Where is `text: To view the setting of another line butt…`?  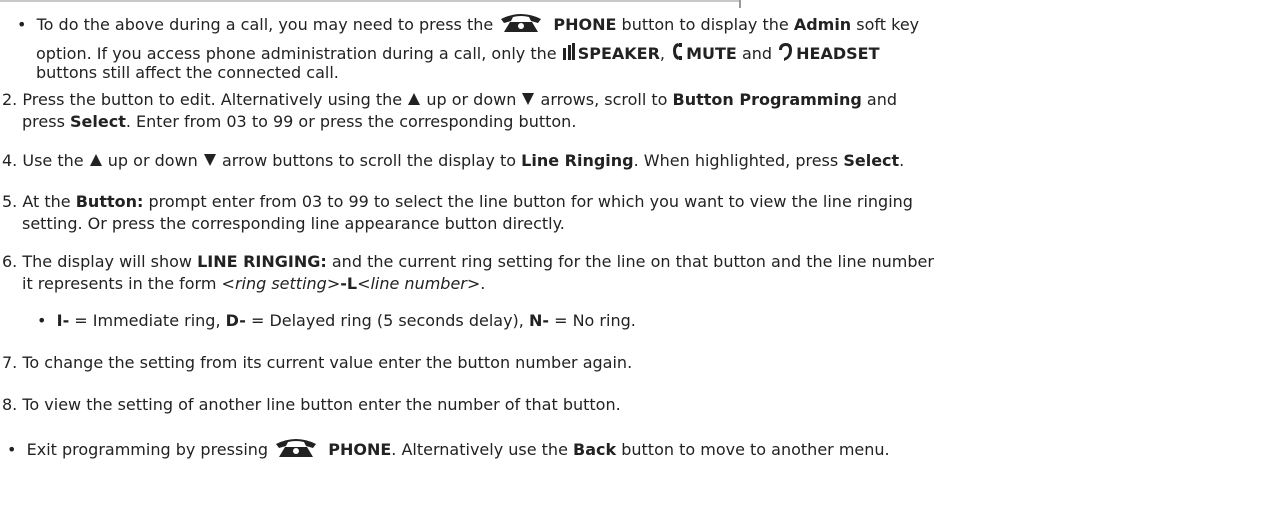 text: To view the setting of another line butt… is located at coordinates (321, 404).